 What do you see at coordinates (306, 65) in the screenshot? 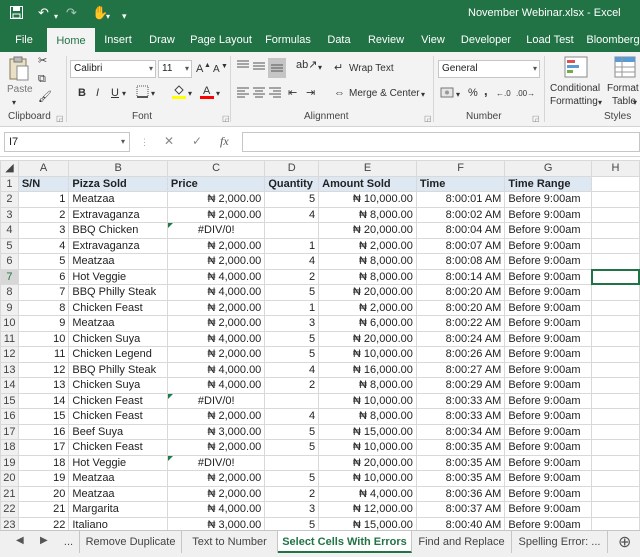
I see `orientation-icon: ab↗` at bounding box center [306, 65].